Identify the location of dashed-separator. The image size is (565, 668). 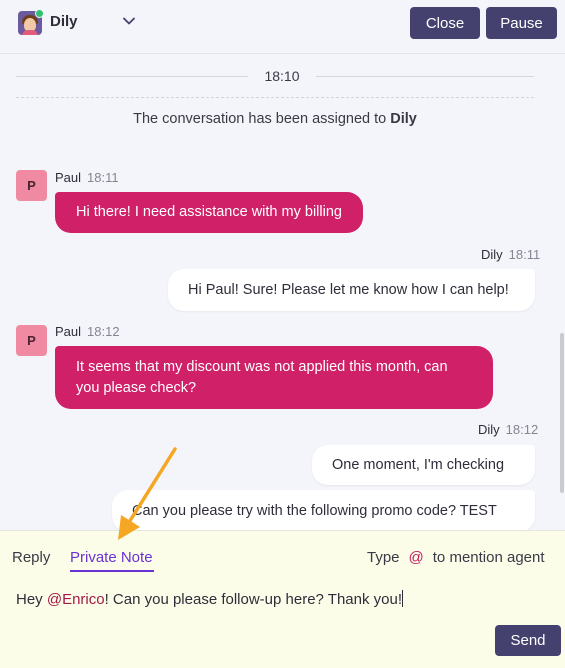
(275, 97).